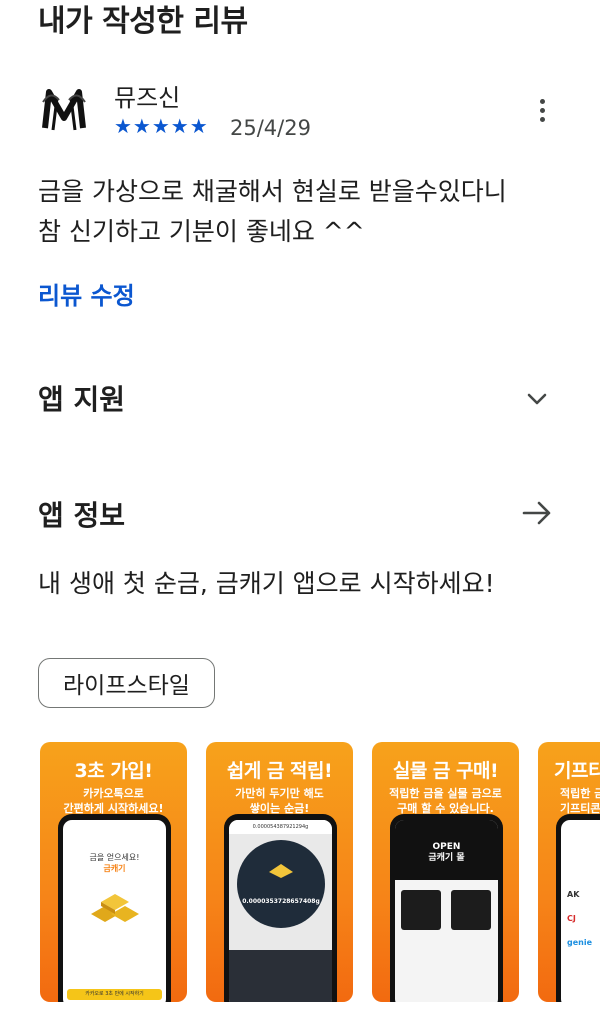 This screenshot has height=1036, width=600. I want to click on phone-mockup: 0.000054387921294g 0.0000353728657408g, so click(280, 908).